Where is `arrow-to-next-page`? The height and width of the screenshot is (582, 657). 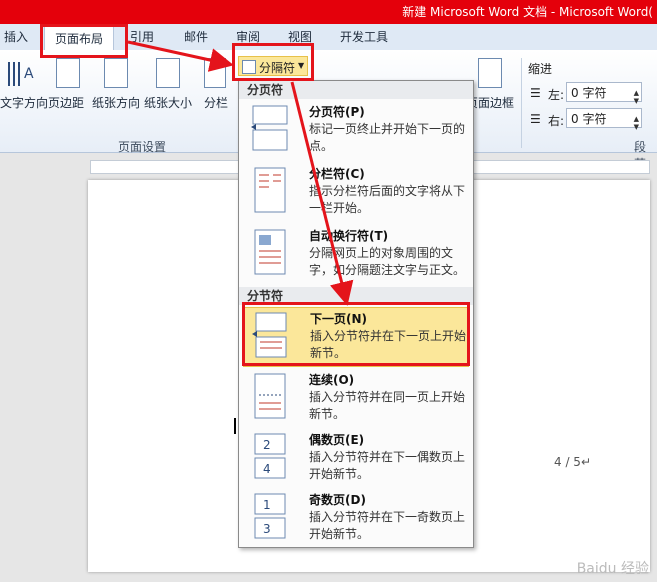
arrow-to-next-page is located at coordinates (322, 193).